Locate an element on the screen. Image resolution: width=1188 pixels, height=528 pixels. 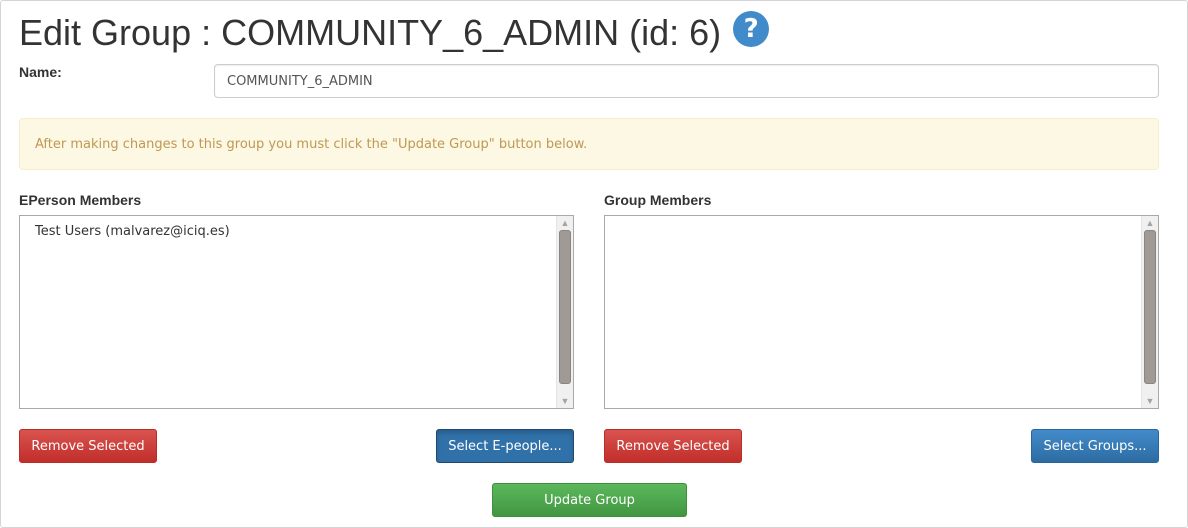
update-group-button: Update Group is located at coordinates (589, 500).